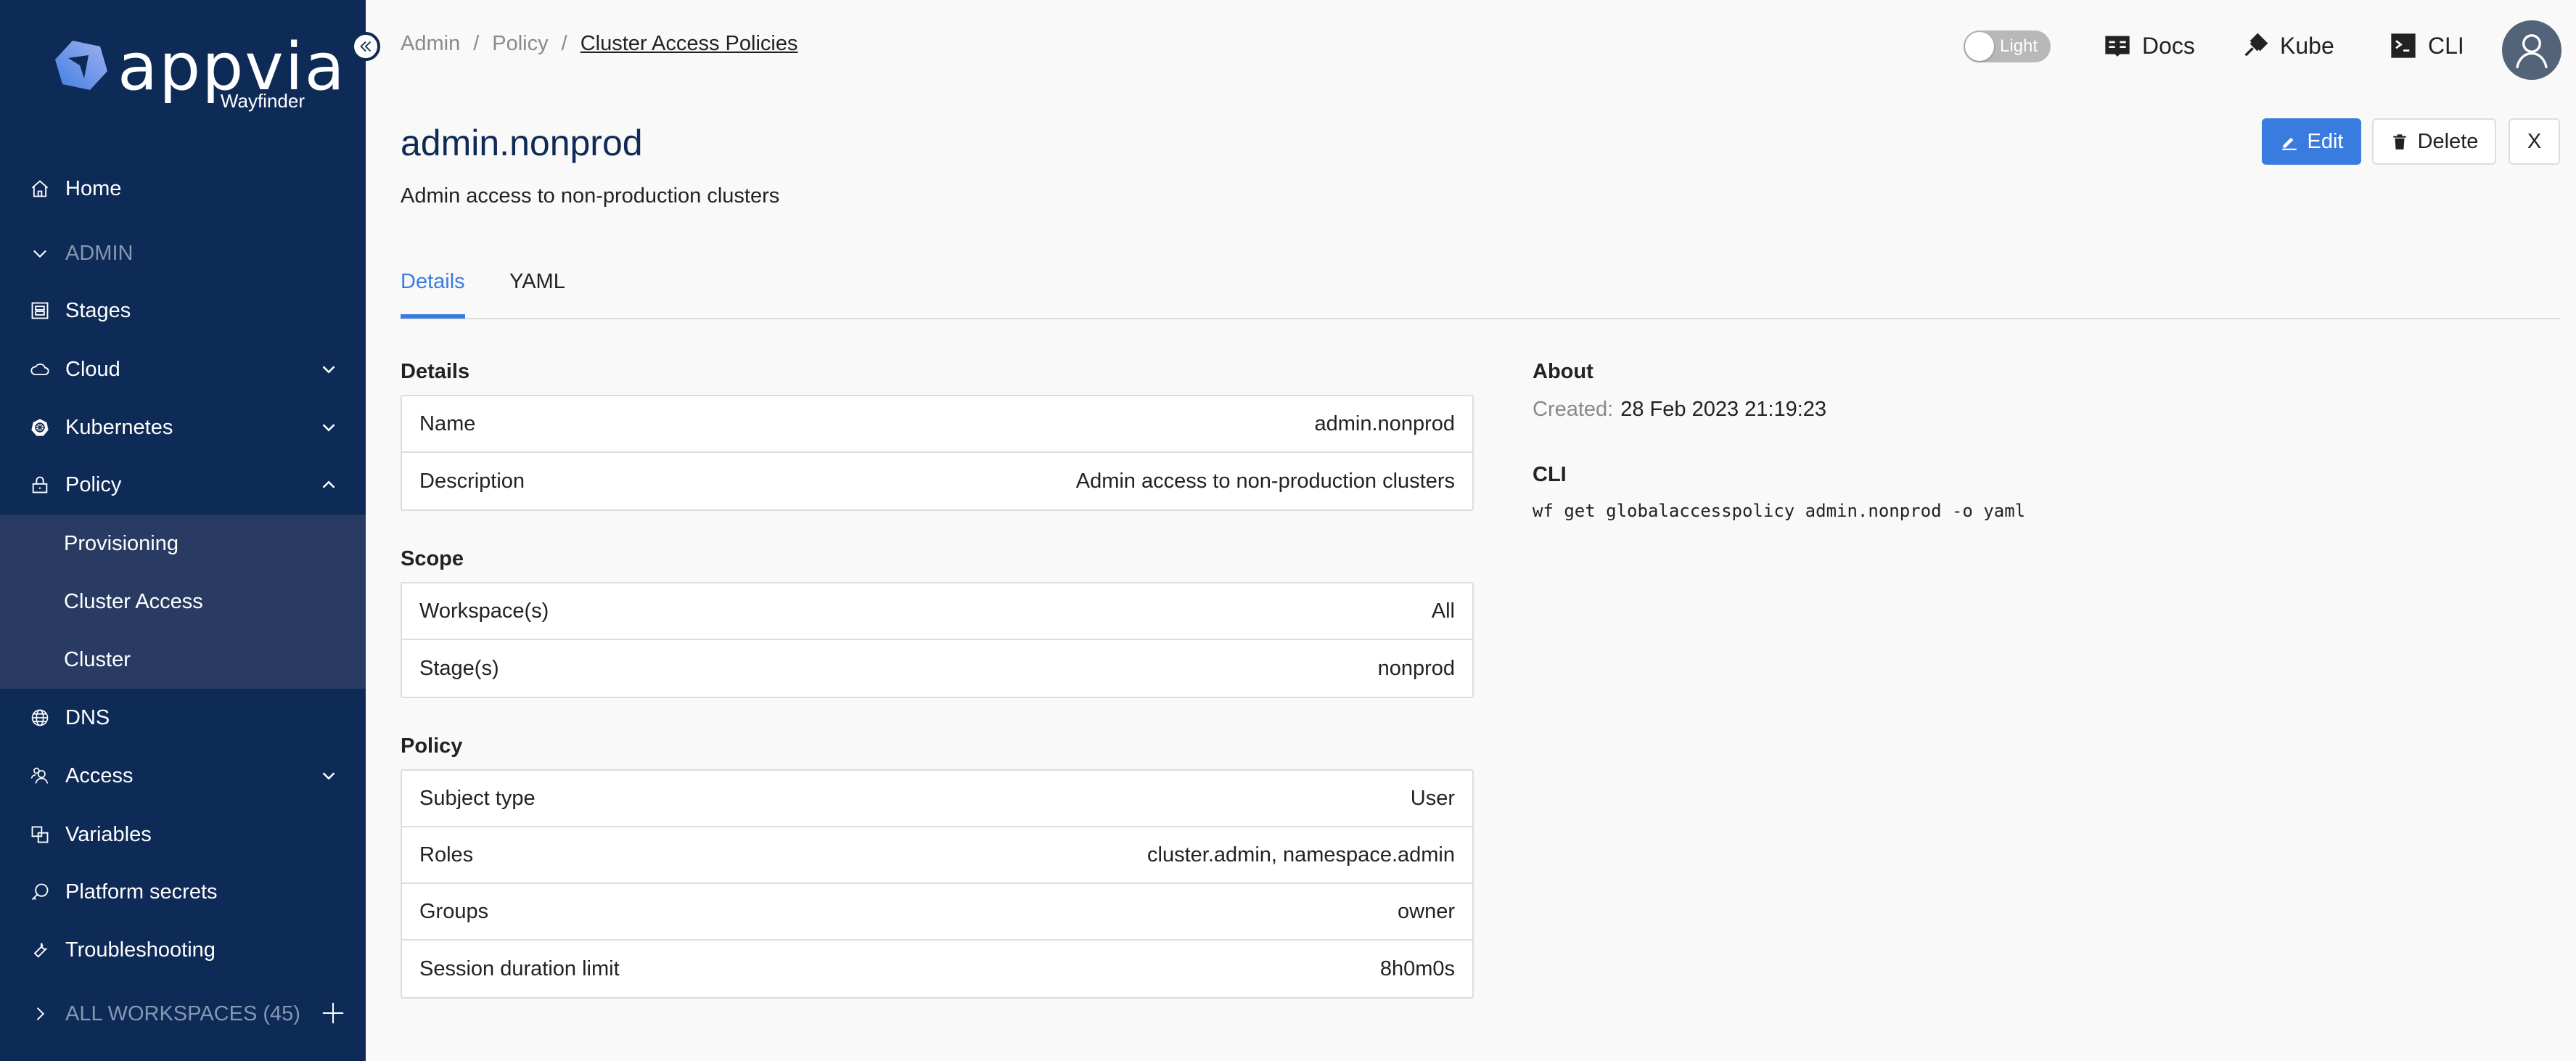  I want to click on row-key: Session duration limit, so click(519, 968).